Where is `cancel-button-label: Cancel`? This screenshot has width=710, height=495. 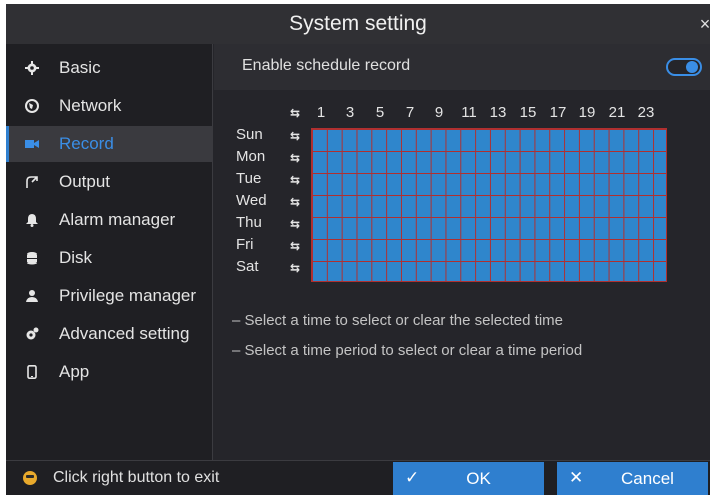
cancel-button-label: Cancel is located at coordinates (647, 478).